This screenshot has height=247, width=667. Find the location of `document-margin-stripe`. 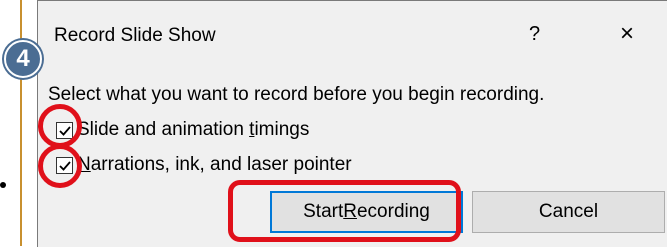

document-margin-stripe is located at coordinates (11, 123).